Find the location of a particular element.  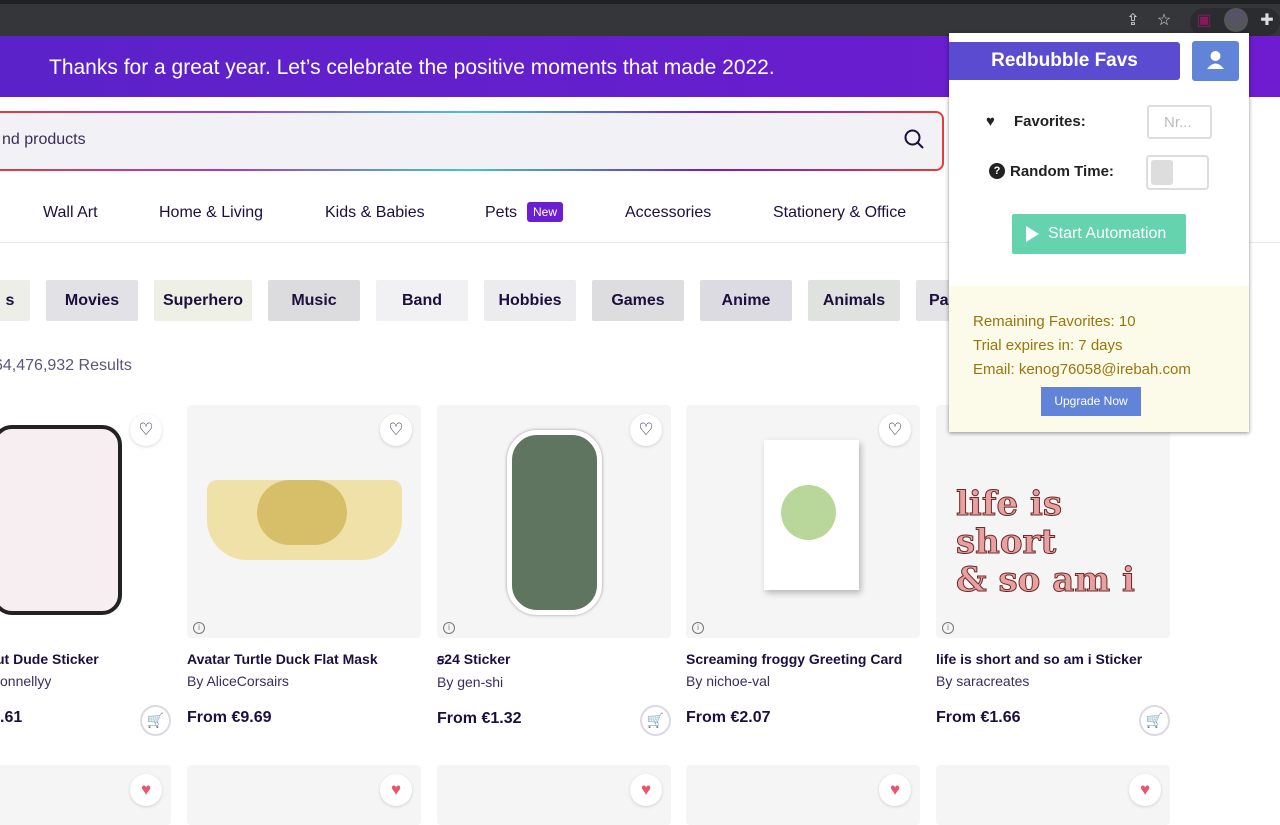

user-button is located at coordinates (1215, 61).